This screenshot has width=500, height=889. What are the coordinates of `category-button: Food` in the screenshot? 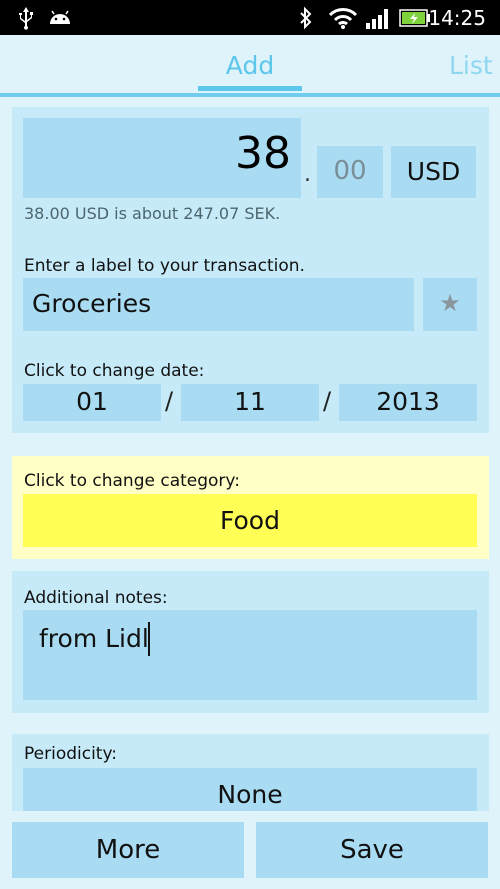 It's located at (250, 520).